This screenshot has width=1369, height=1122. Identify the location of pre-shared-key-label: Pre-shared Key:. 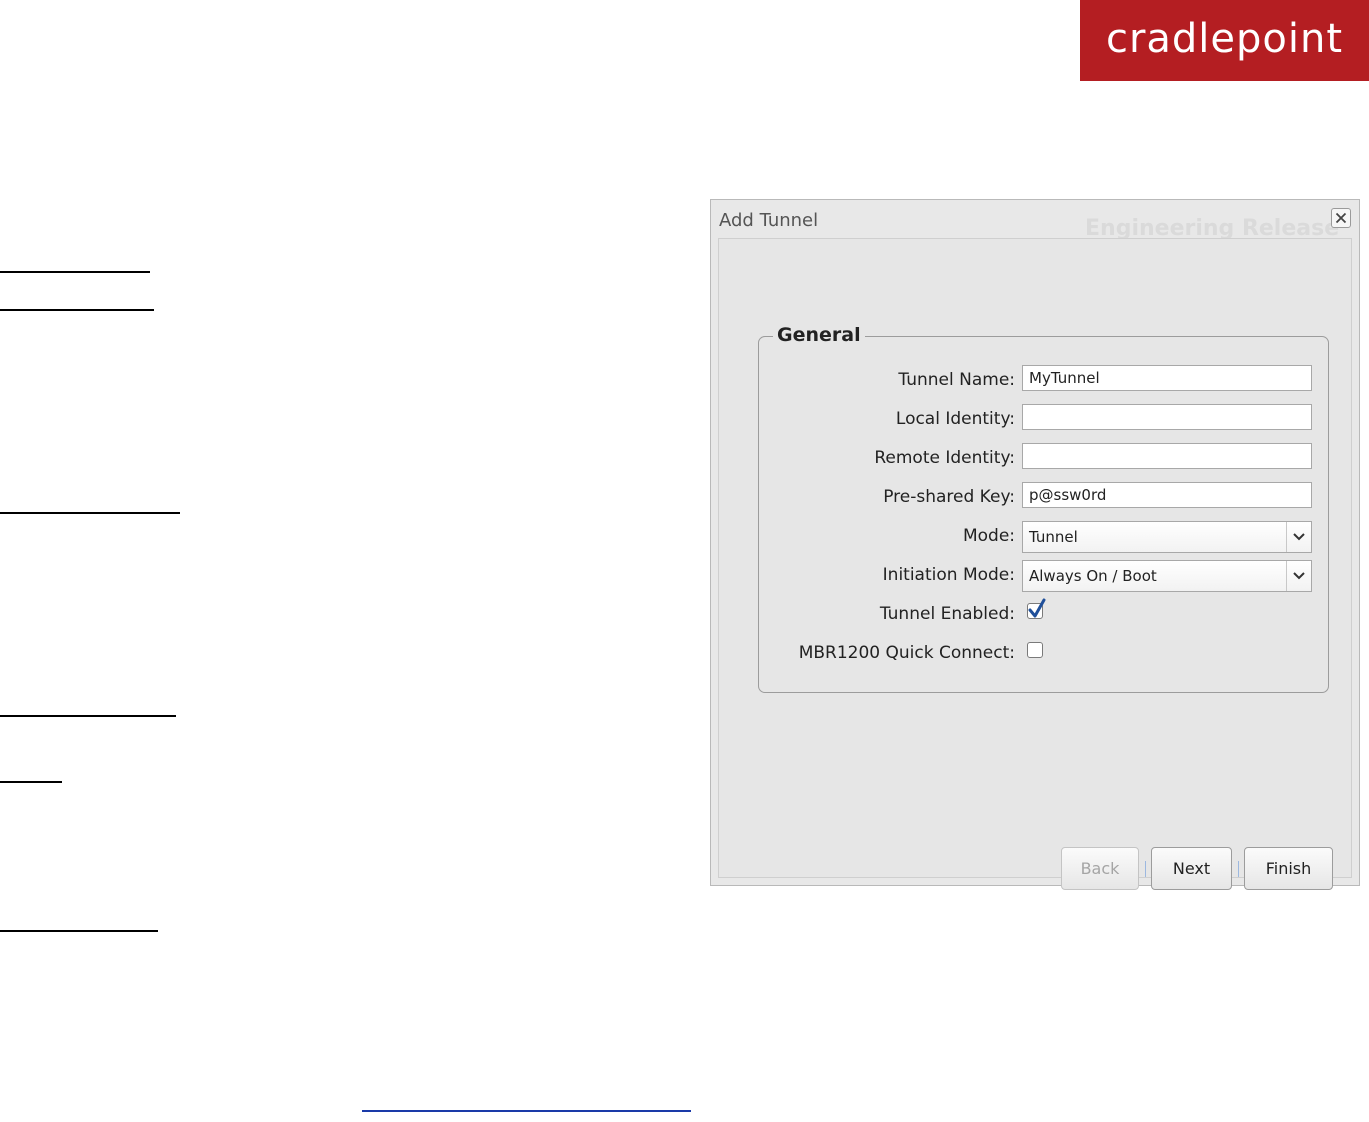
(949, 497).